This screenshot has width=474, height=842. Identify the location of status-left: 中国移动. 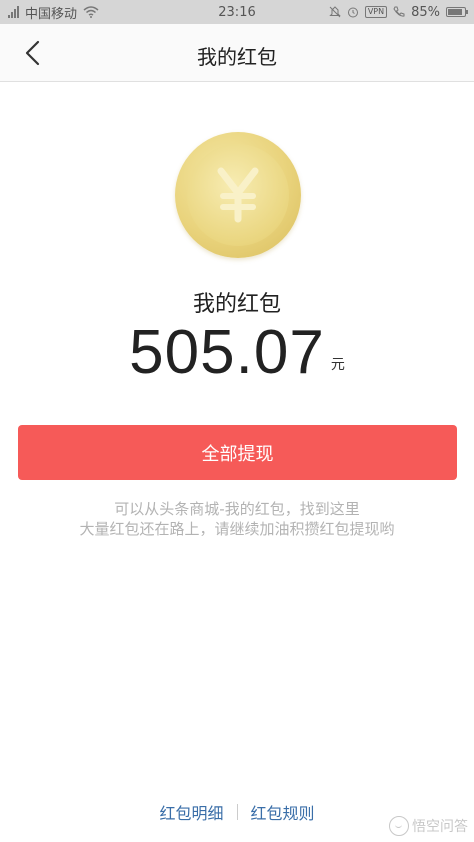
(53, 12).